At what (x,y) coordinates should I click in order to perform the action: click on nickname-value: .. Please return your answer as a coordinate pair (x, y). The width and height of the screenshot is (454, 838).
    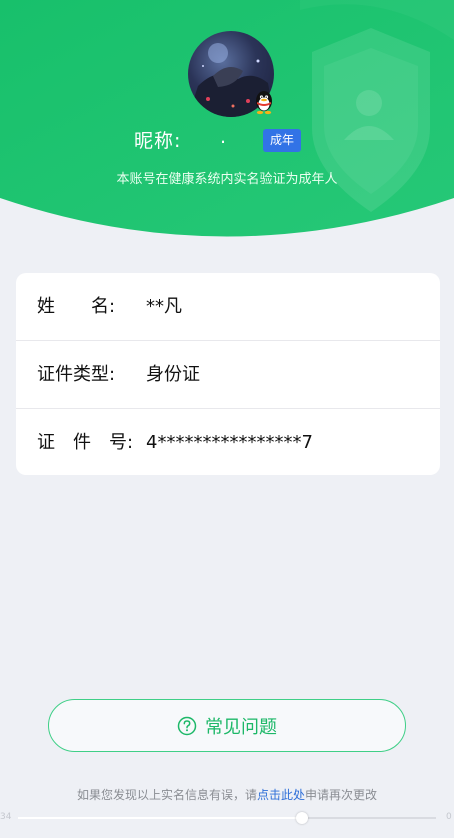
    Looking at the image, I should click on (223, 137).